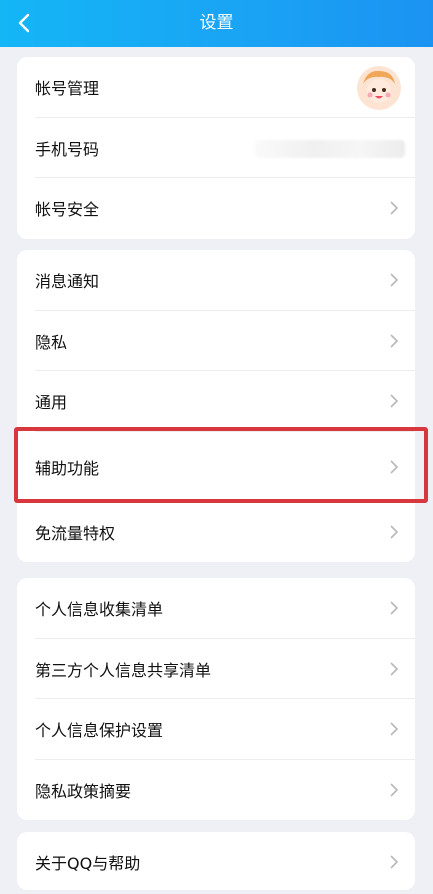  Describe the element at coordinates (99, 610) in the screenshot. I see `item-label: 个人信息收集清单` at that location.